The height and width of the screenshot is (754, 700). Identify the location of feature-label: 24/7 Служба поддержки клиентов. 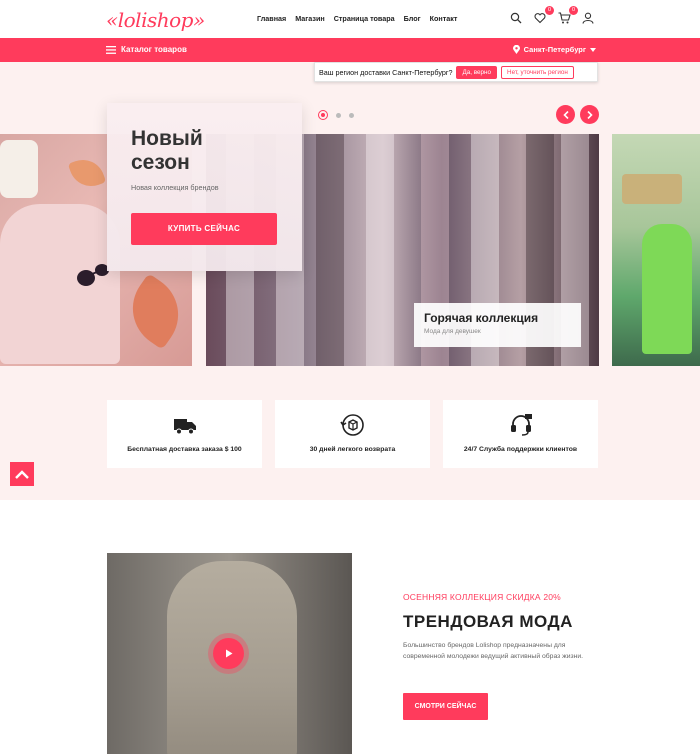
(520, 449).